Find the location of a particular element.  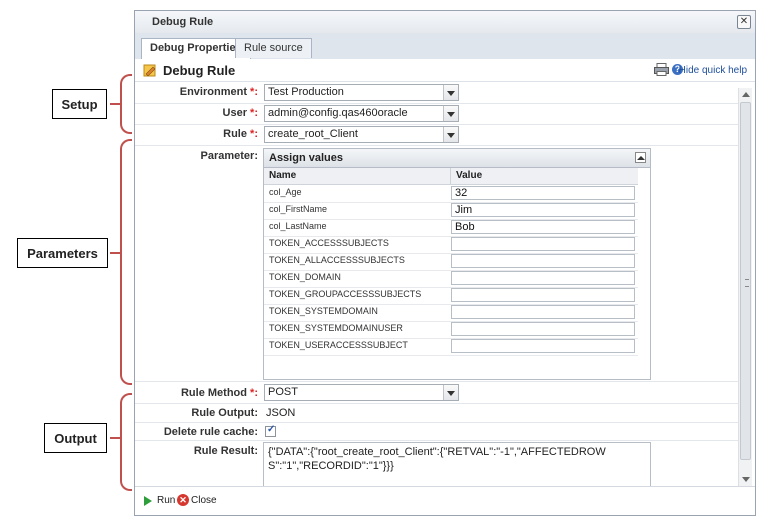

param-name: col_Age is located at coordinates (285, 192).